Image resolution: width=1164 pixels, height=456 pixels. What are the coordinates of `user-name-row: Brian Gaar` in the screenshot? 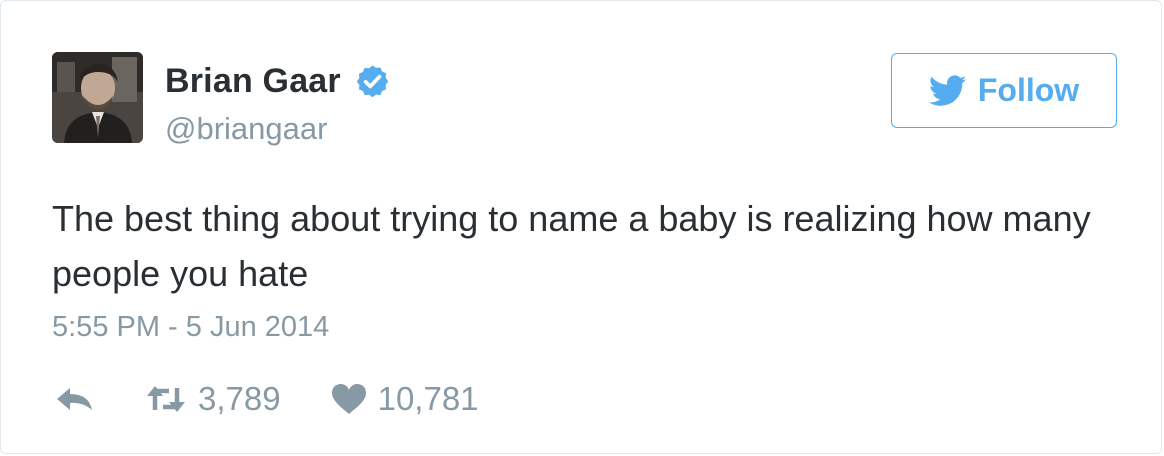 It's located at (278, 81).